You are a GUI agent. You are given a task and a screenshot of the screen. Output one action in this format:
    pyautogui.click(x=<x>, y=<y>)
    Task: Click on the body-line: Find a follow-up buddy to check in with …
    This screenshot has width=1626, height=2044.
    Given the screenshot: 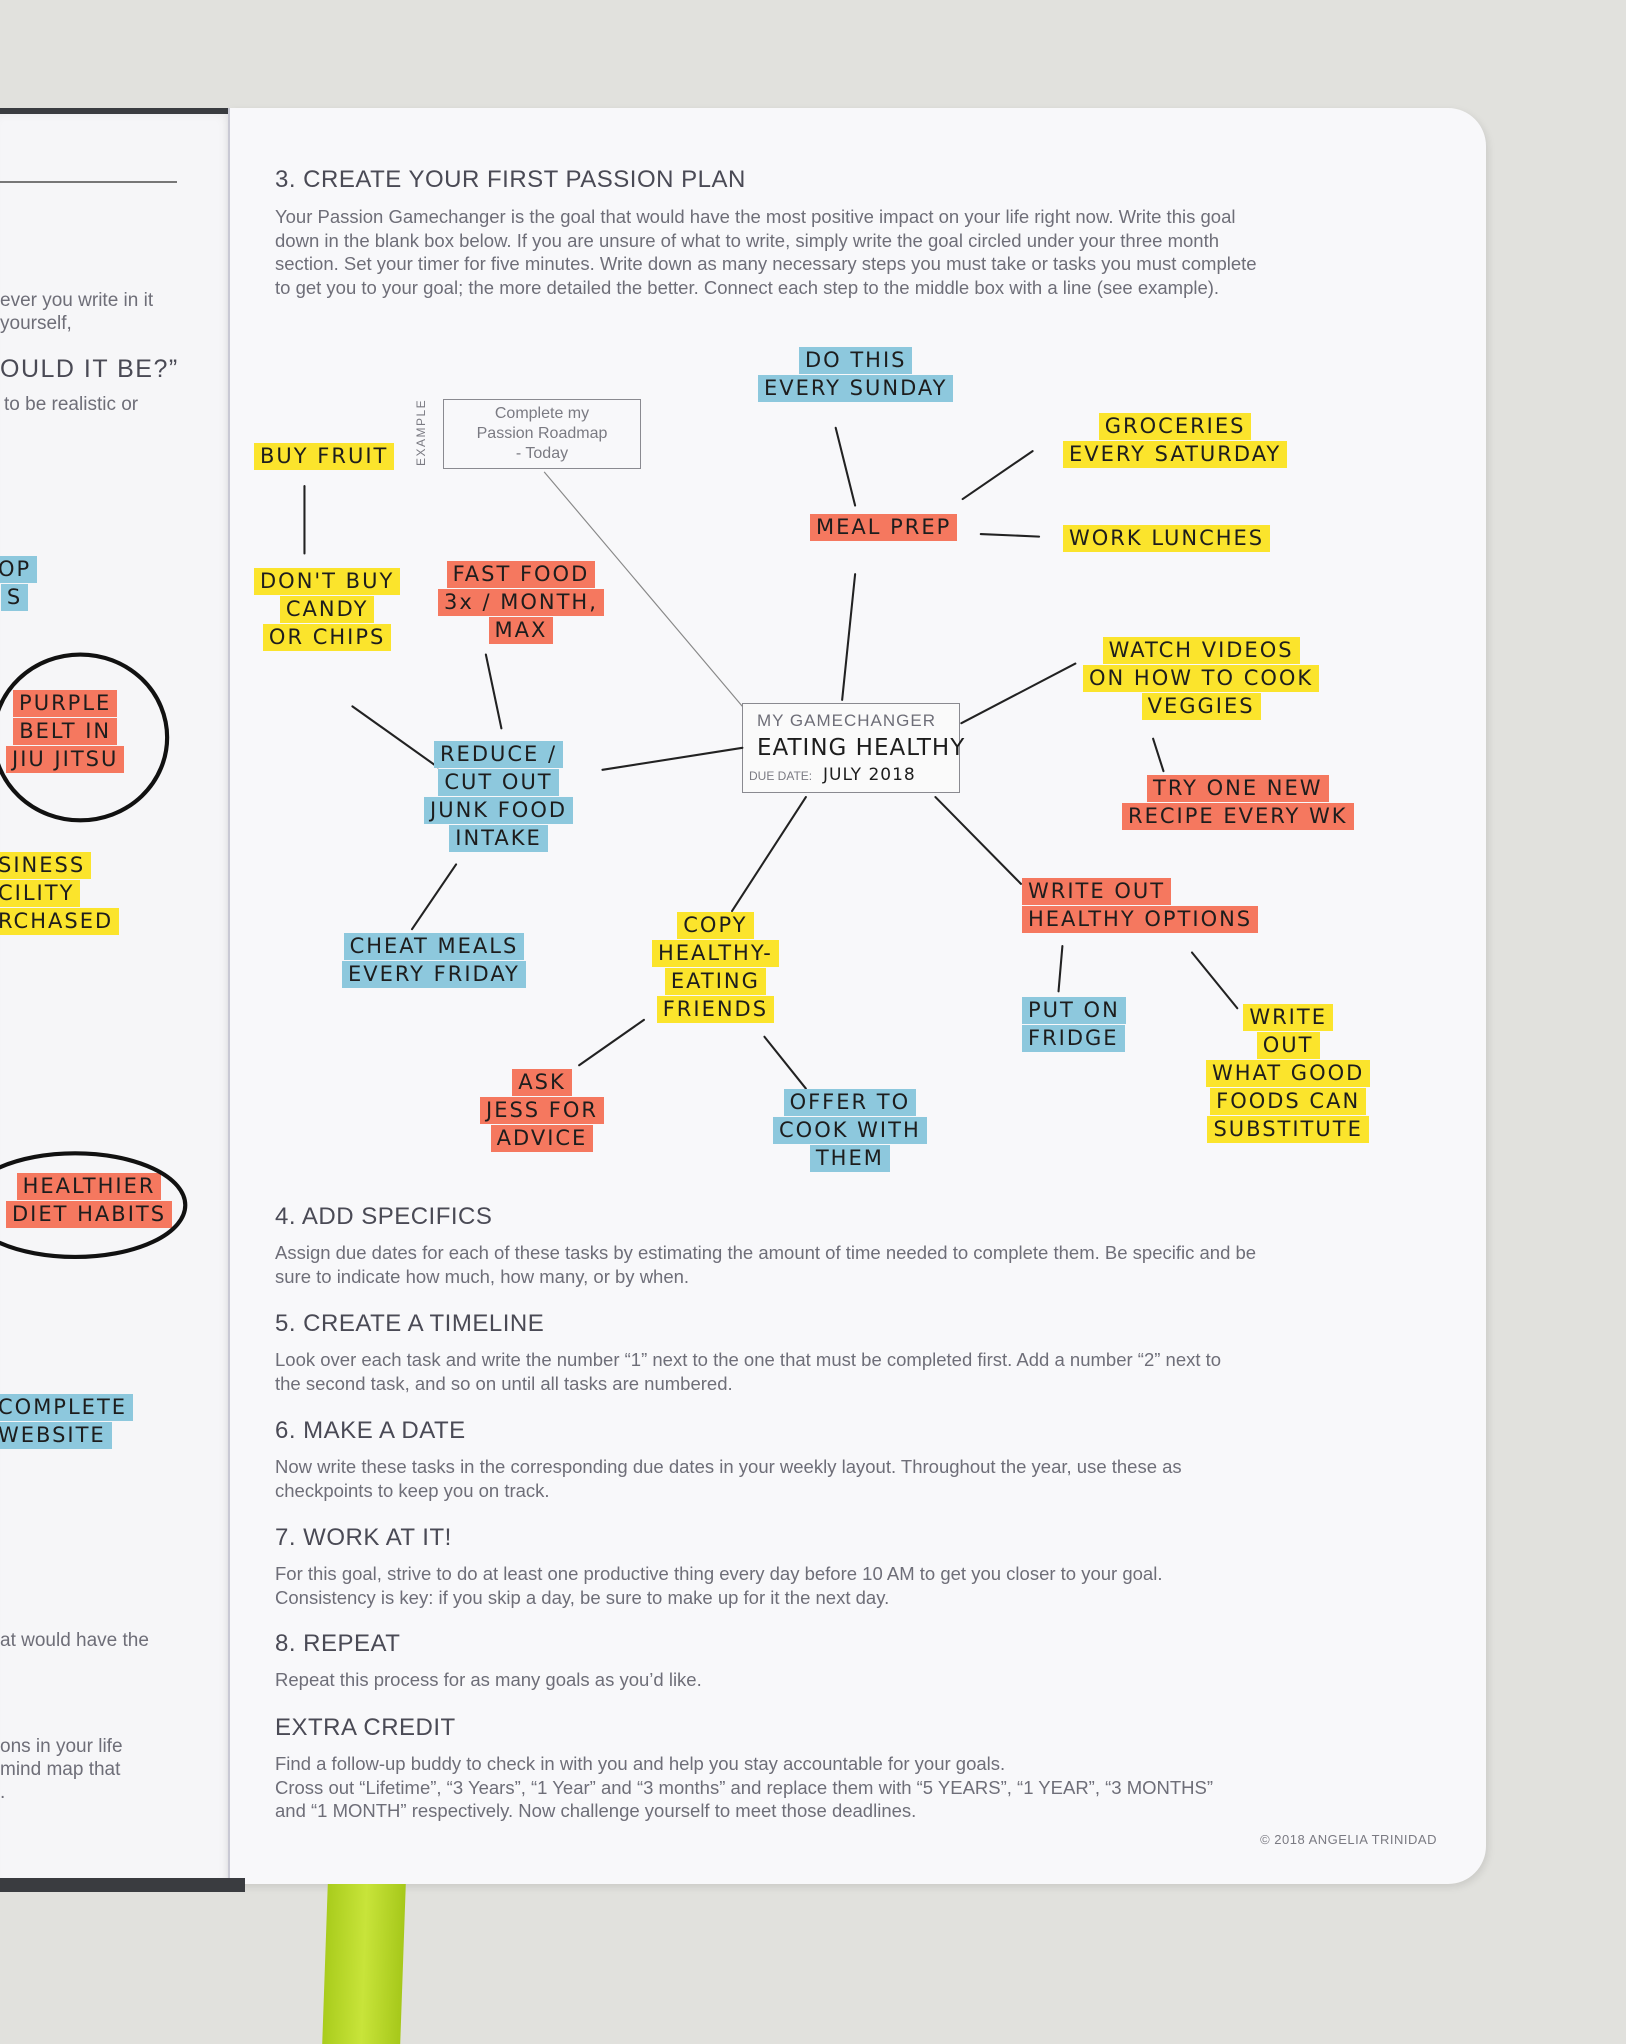 What is the action you would take?
    pyautogui.click(x=640, y=1763)
    